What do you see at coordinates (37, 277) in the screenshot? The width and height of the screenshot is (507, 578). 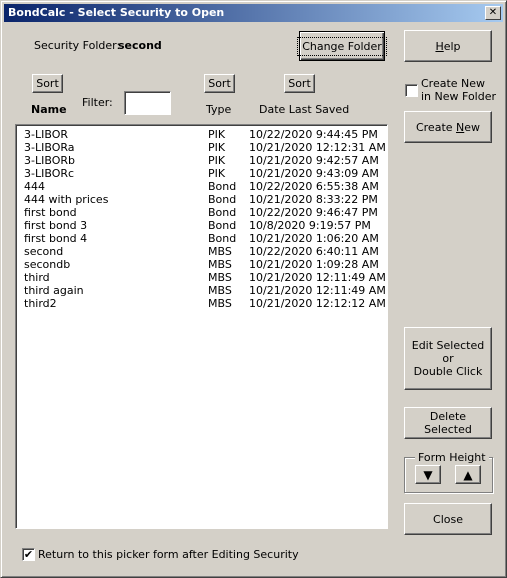 I see `security-name: third` at bounding box center [37, 277].